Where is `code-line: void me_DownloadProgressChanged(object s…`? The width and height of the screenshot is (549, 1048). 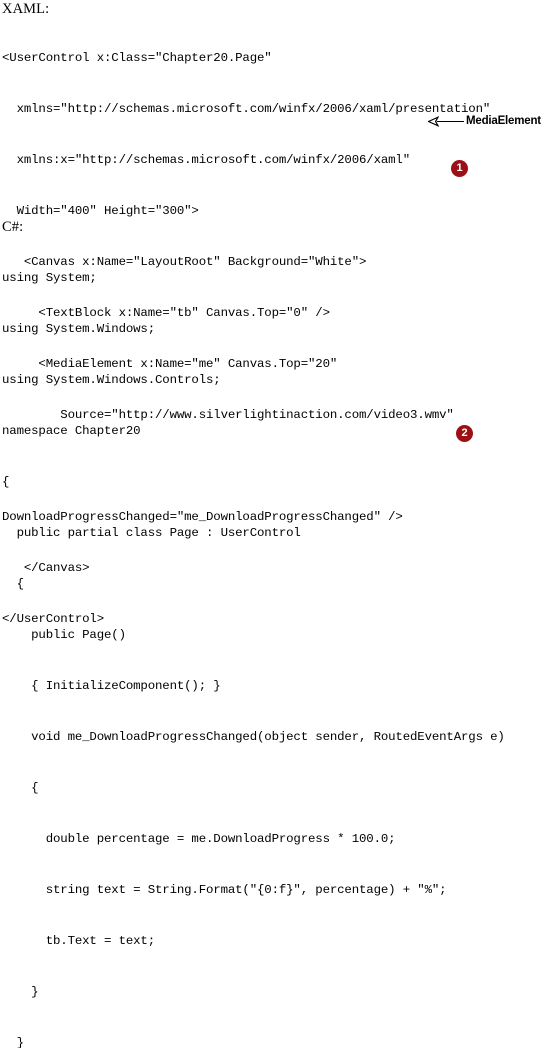
code-line: void me_DownloadProgressChanged(object s… is located at coordinates (253, 737).